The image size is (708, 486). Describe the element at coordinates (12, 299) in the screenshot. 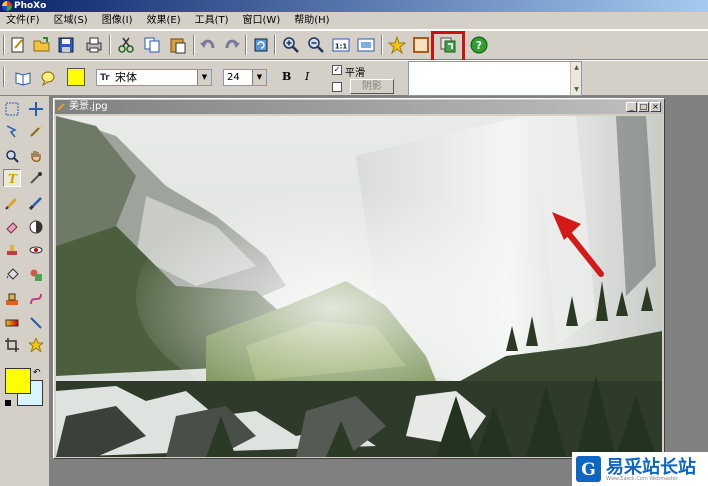

I see `stamp-tool` at that location.